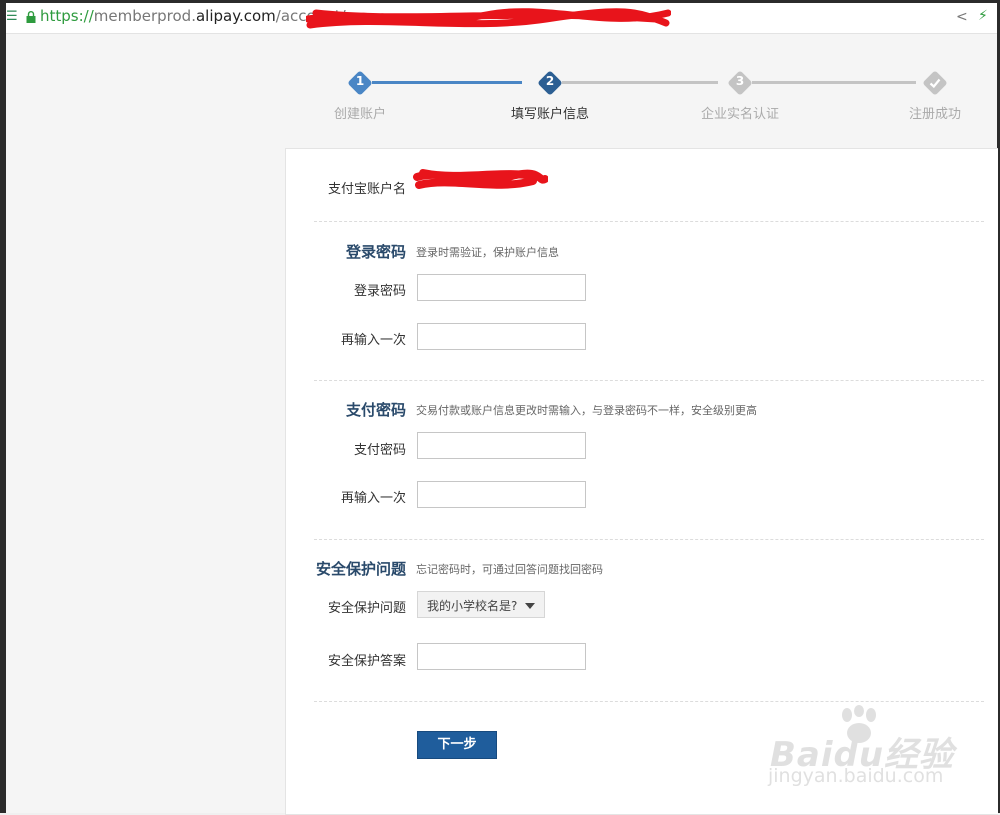 The height and width of the screenshot is (815, 1000). What do you see at coordinates (12, 16) in the screenshot?
I see `menu-icon: ☰` at bounding box center [12, 16].